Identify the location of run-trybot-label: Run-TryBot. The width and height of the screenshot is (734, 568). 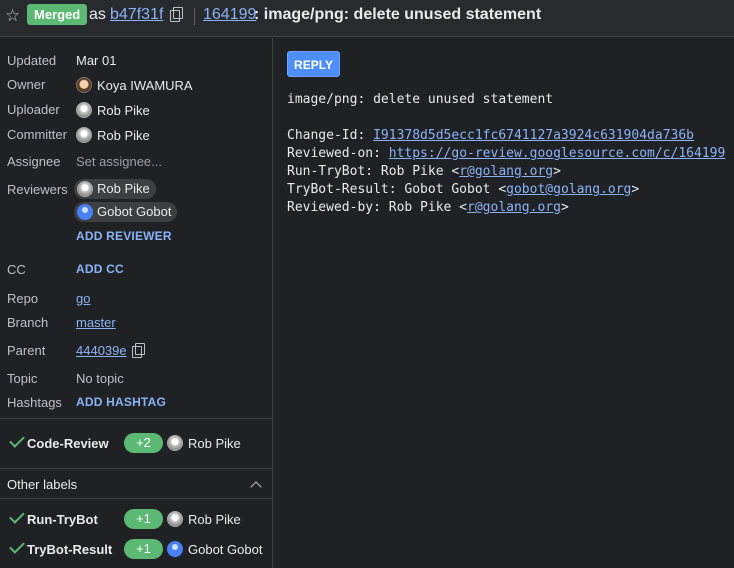
(62, 519).